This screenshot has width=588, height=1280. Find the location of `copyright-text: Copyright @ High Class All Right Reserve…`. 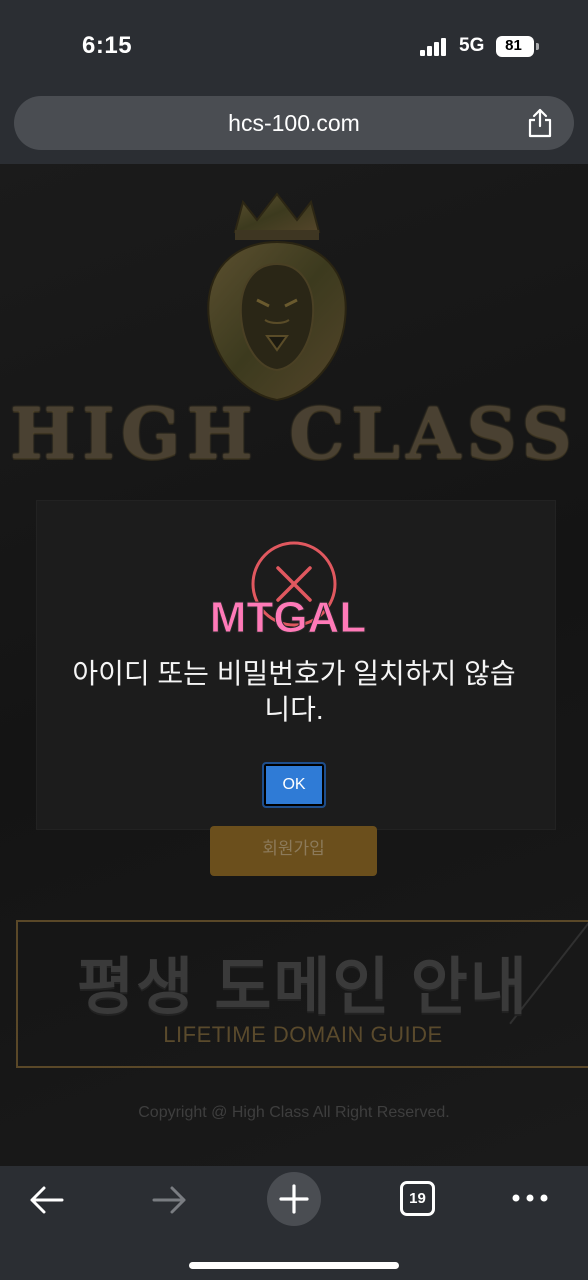

copyright-text: Copyright @ High Class All Right Reserve… is located at coordinates (294, 1112).